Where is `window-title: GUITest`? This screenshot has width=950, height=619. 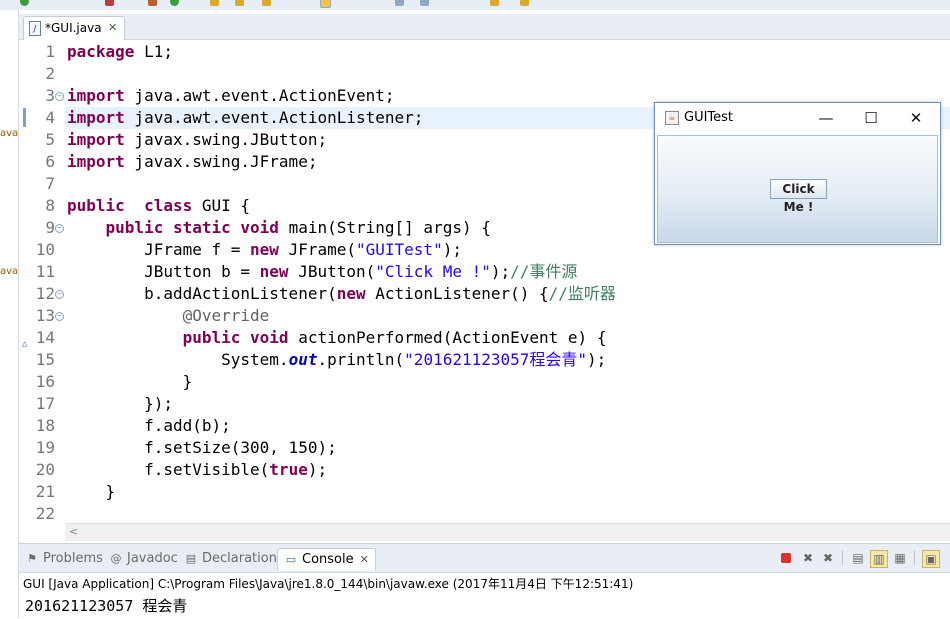
window-title: GUITest is located at coordinates (709, 117).